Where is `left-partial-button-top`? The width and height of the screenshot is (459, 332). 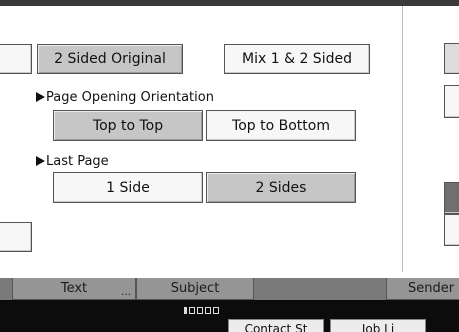 left-partial-button-top is located at coordinates (16, 59).